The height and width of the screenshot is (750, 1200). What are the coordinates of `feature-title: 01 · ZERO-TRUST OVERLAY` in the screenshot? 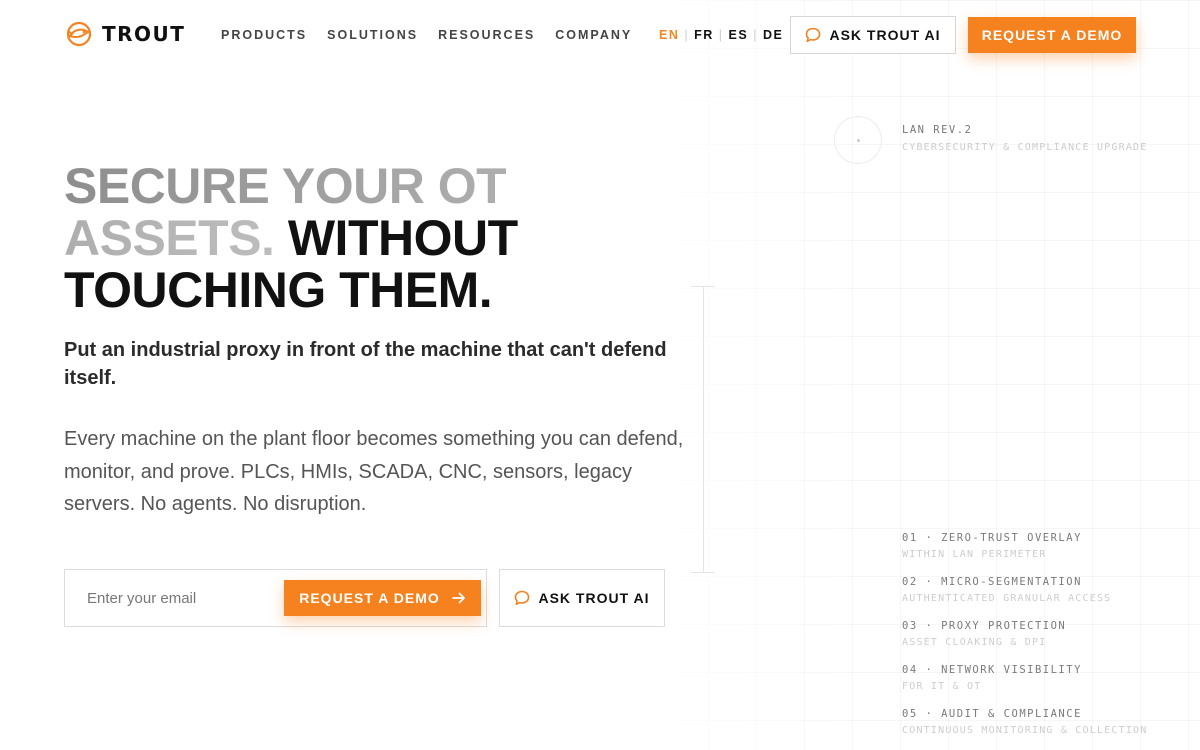 It's located at (992, 538).